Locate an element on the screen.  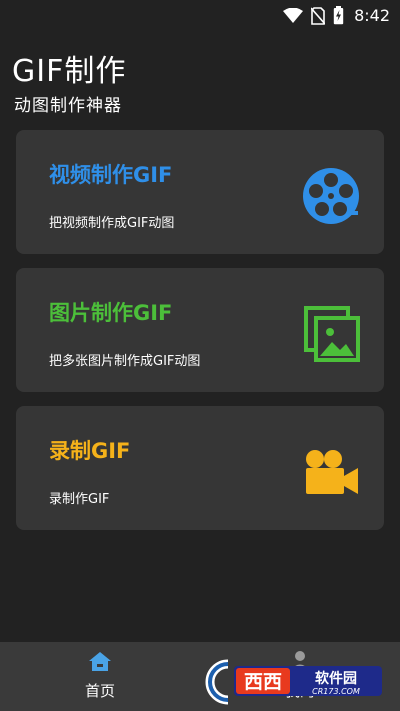
app-subtitle: 动图制作神器 is located at coordinates (68, 106).